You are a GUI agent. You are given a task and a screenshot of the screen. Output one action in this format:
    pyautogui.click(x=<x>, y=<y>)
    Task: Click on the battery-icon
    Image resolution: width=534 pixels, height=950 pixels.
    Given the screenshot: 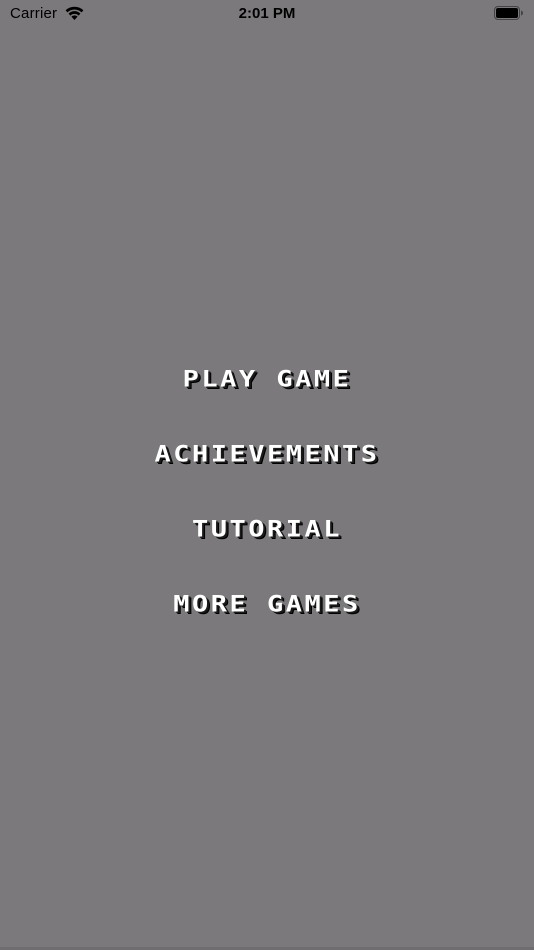 What is the action you would take?
    pyautogui.click(x=509, y=13)
    